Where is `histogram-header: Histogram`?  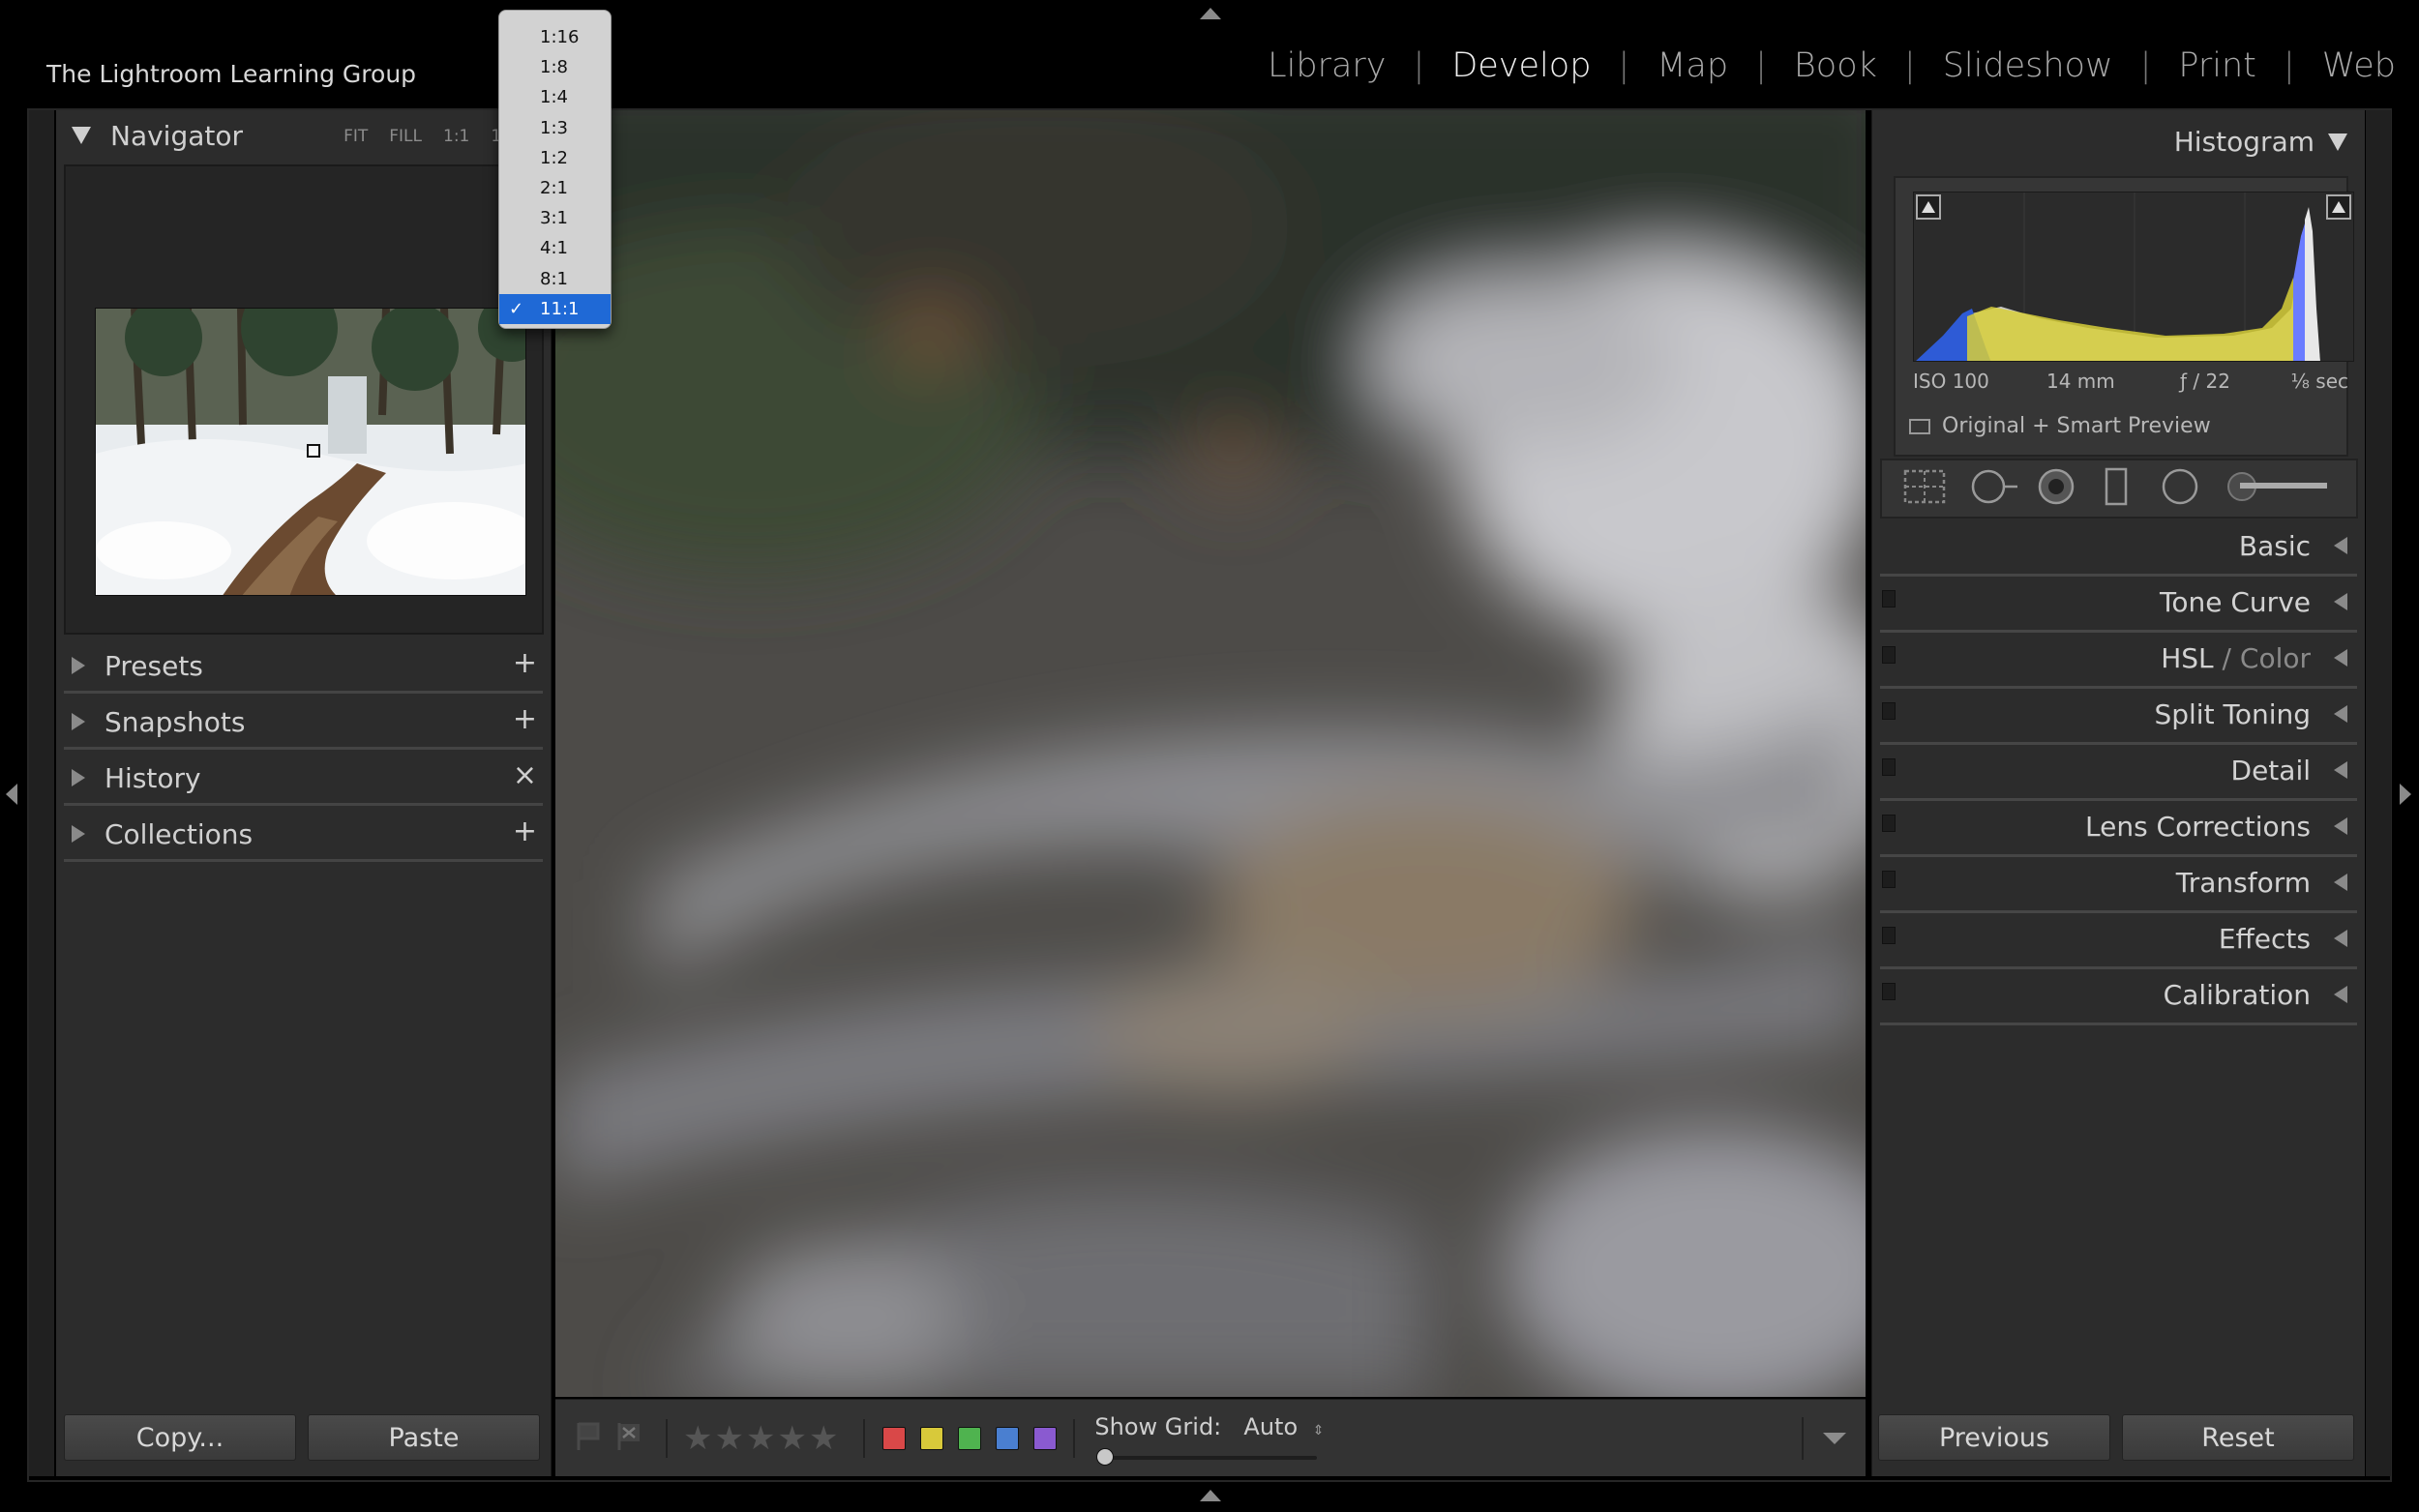 histogram-header: Histogram is located at coordinates (2119, 143).